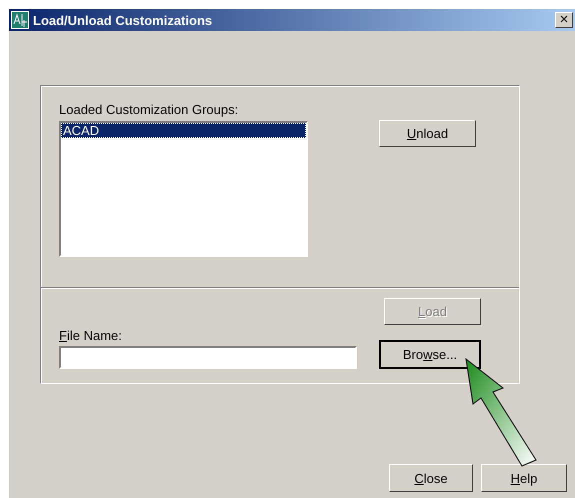 The width and height of the screenshot is (575, 498). Describe the element at coordinates (524, 478) in the screenshot. I see `help-button: Help` at that location.